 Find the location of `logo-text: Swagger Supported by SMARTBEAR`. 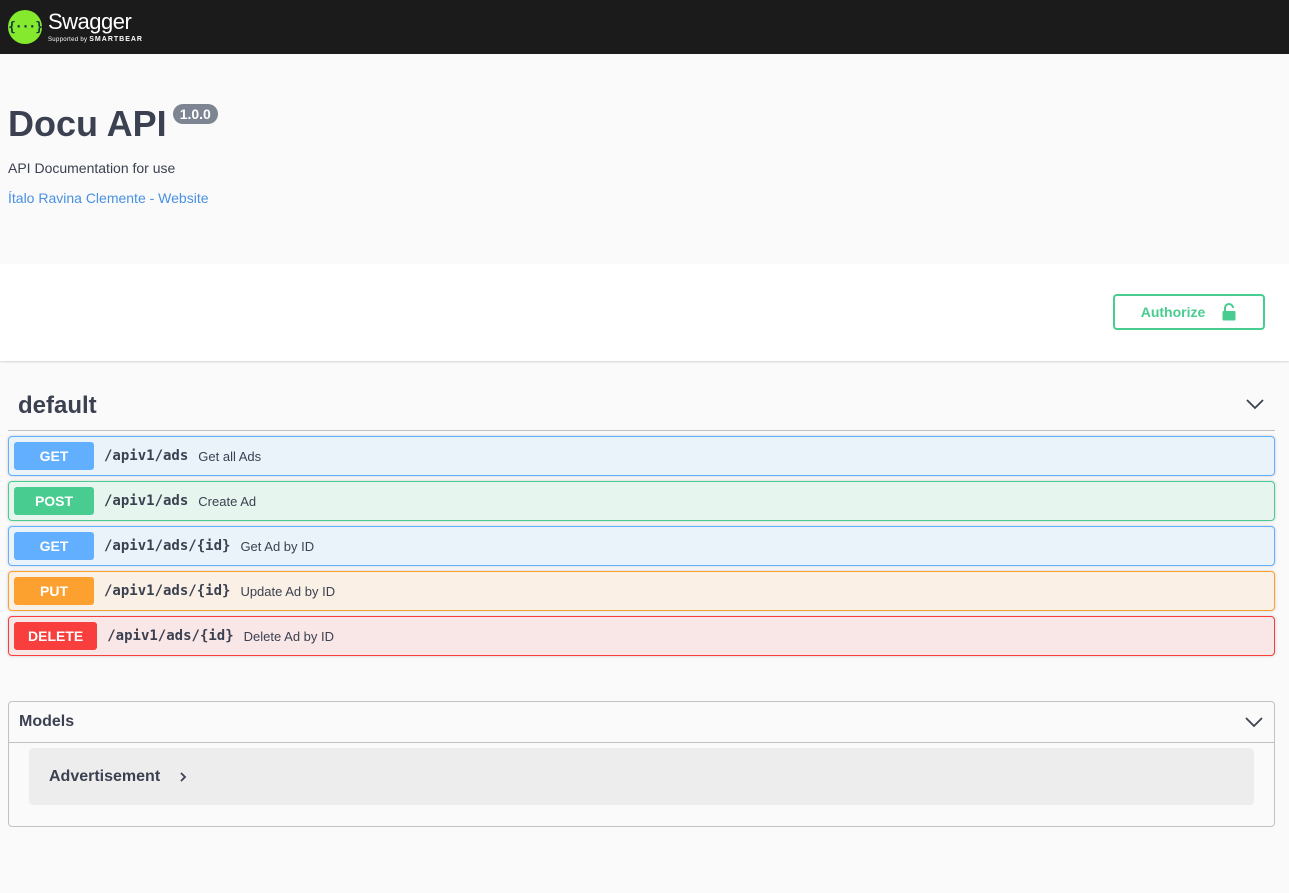

logo-text: Swagger Supported by SMARTBEAR is located at coordinates (95, 26).